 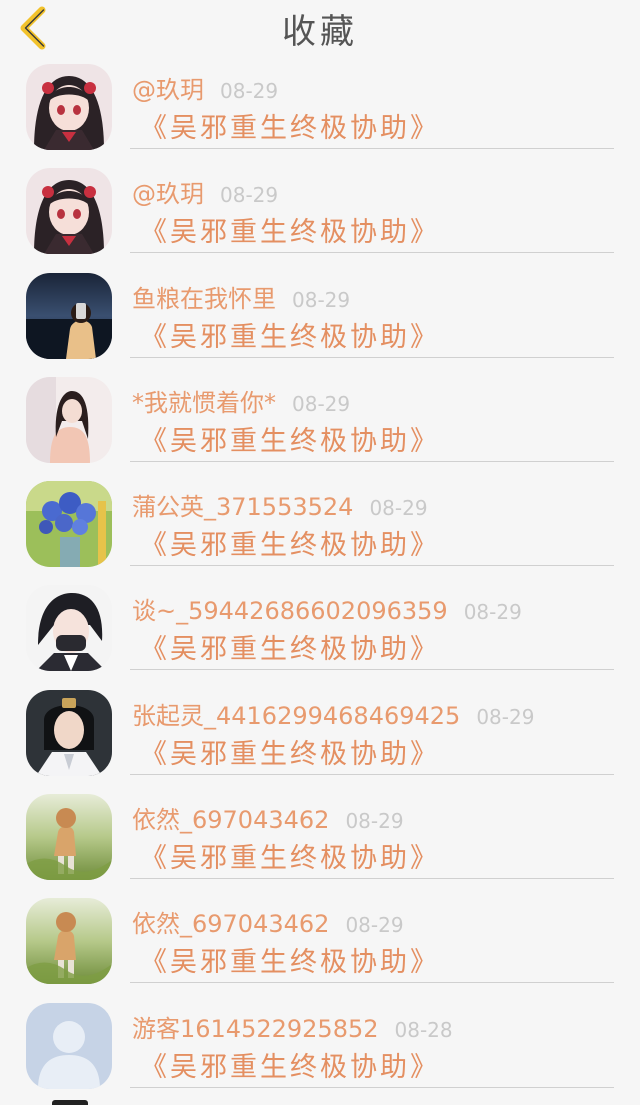 I want to click on favorite-list-item: 蒲公英_371553524 08-29 《吴邪重生终极协助》, so click(x=320, y=525).